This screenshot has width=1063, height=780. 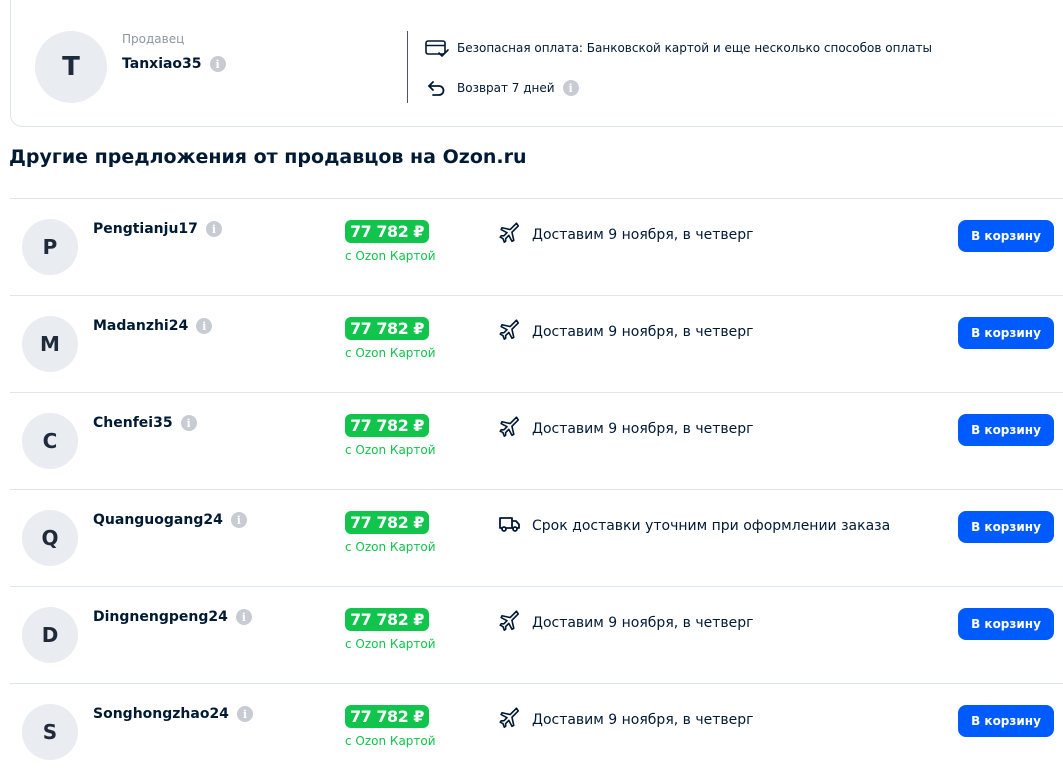 I want to click on card-check-icon, so click(x=437, y=48).